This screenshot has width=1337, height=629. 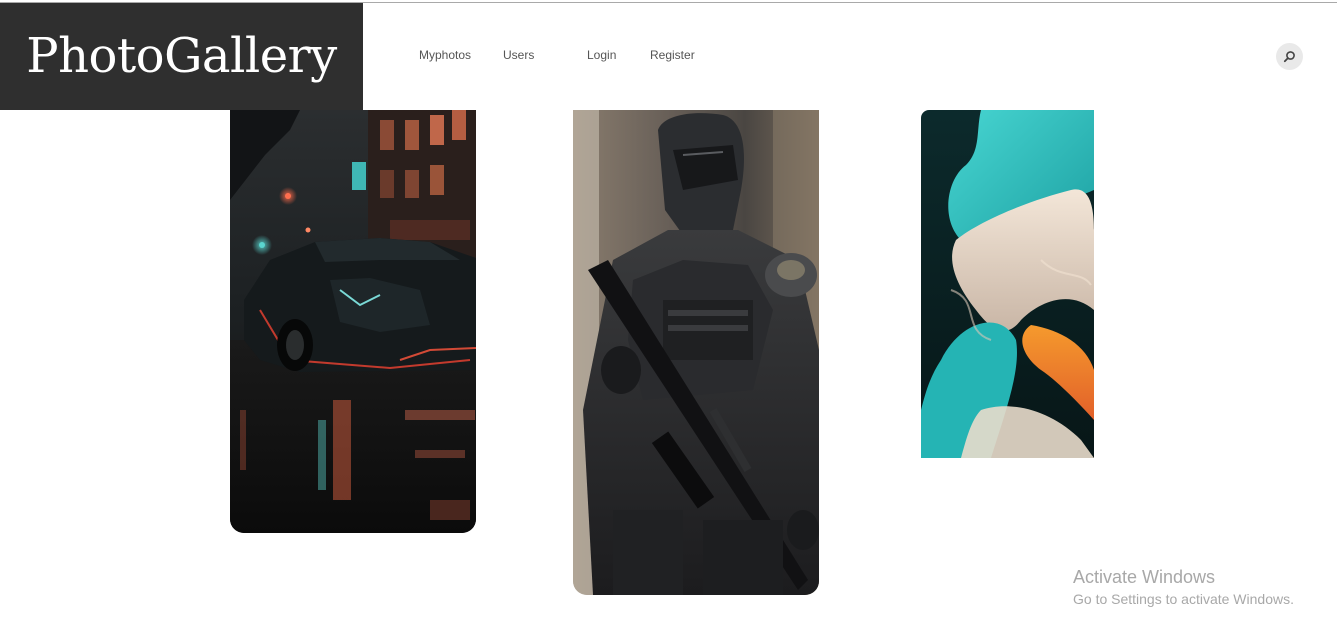 I want to click on photo-soldier-image, so click(x=696, y=352).